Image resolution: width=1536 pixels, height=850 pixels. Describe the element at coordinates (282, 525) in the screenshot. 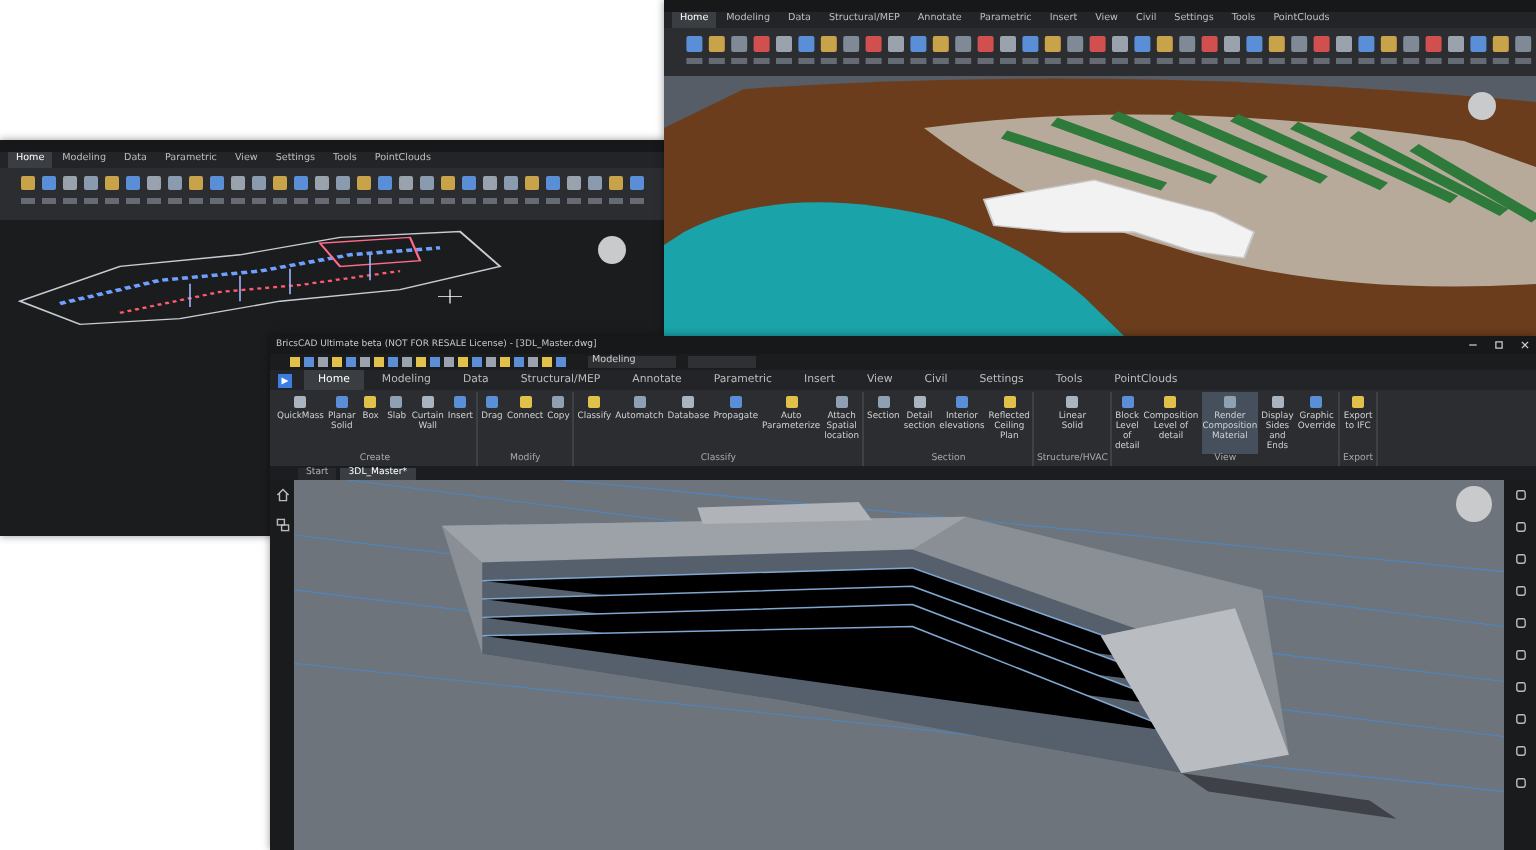

I see `layers-icon` at that location.